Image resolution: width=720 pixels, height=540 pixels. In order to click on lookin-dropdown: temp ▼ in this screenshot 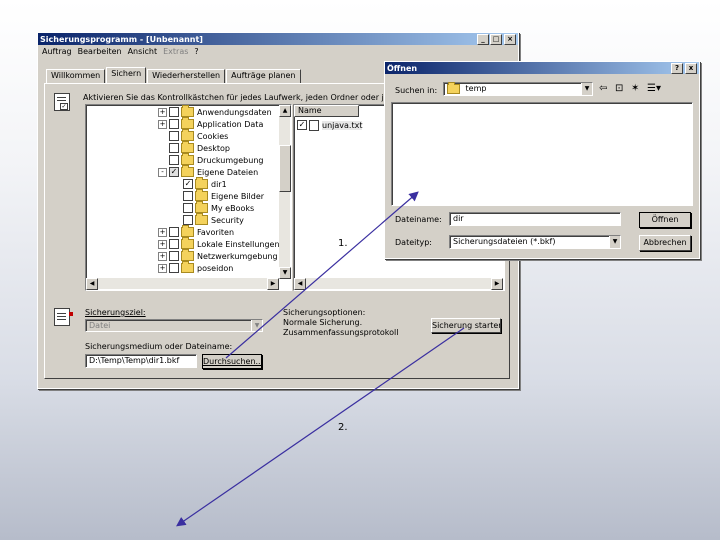, I will do `click(518, 88)`.